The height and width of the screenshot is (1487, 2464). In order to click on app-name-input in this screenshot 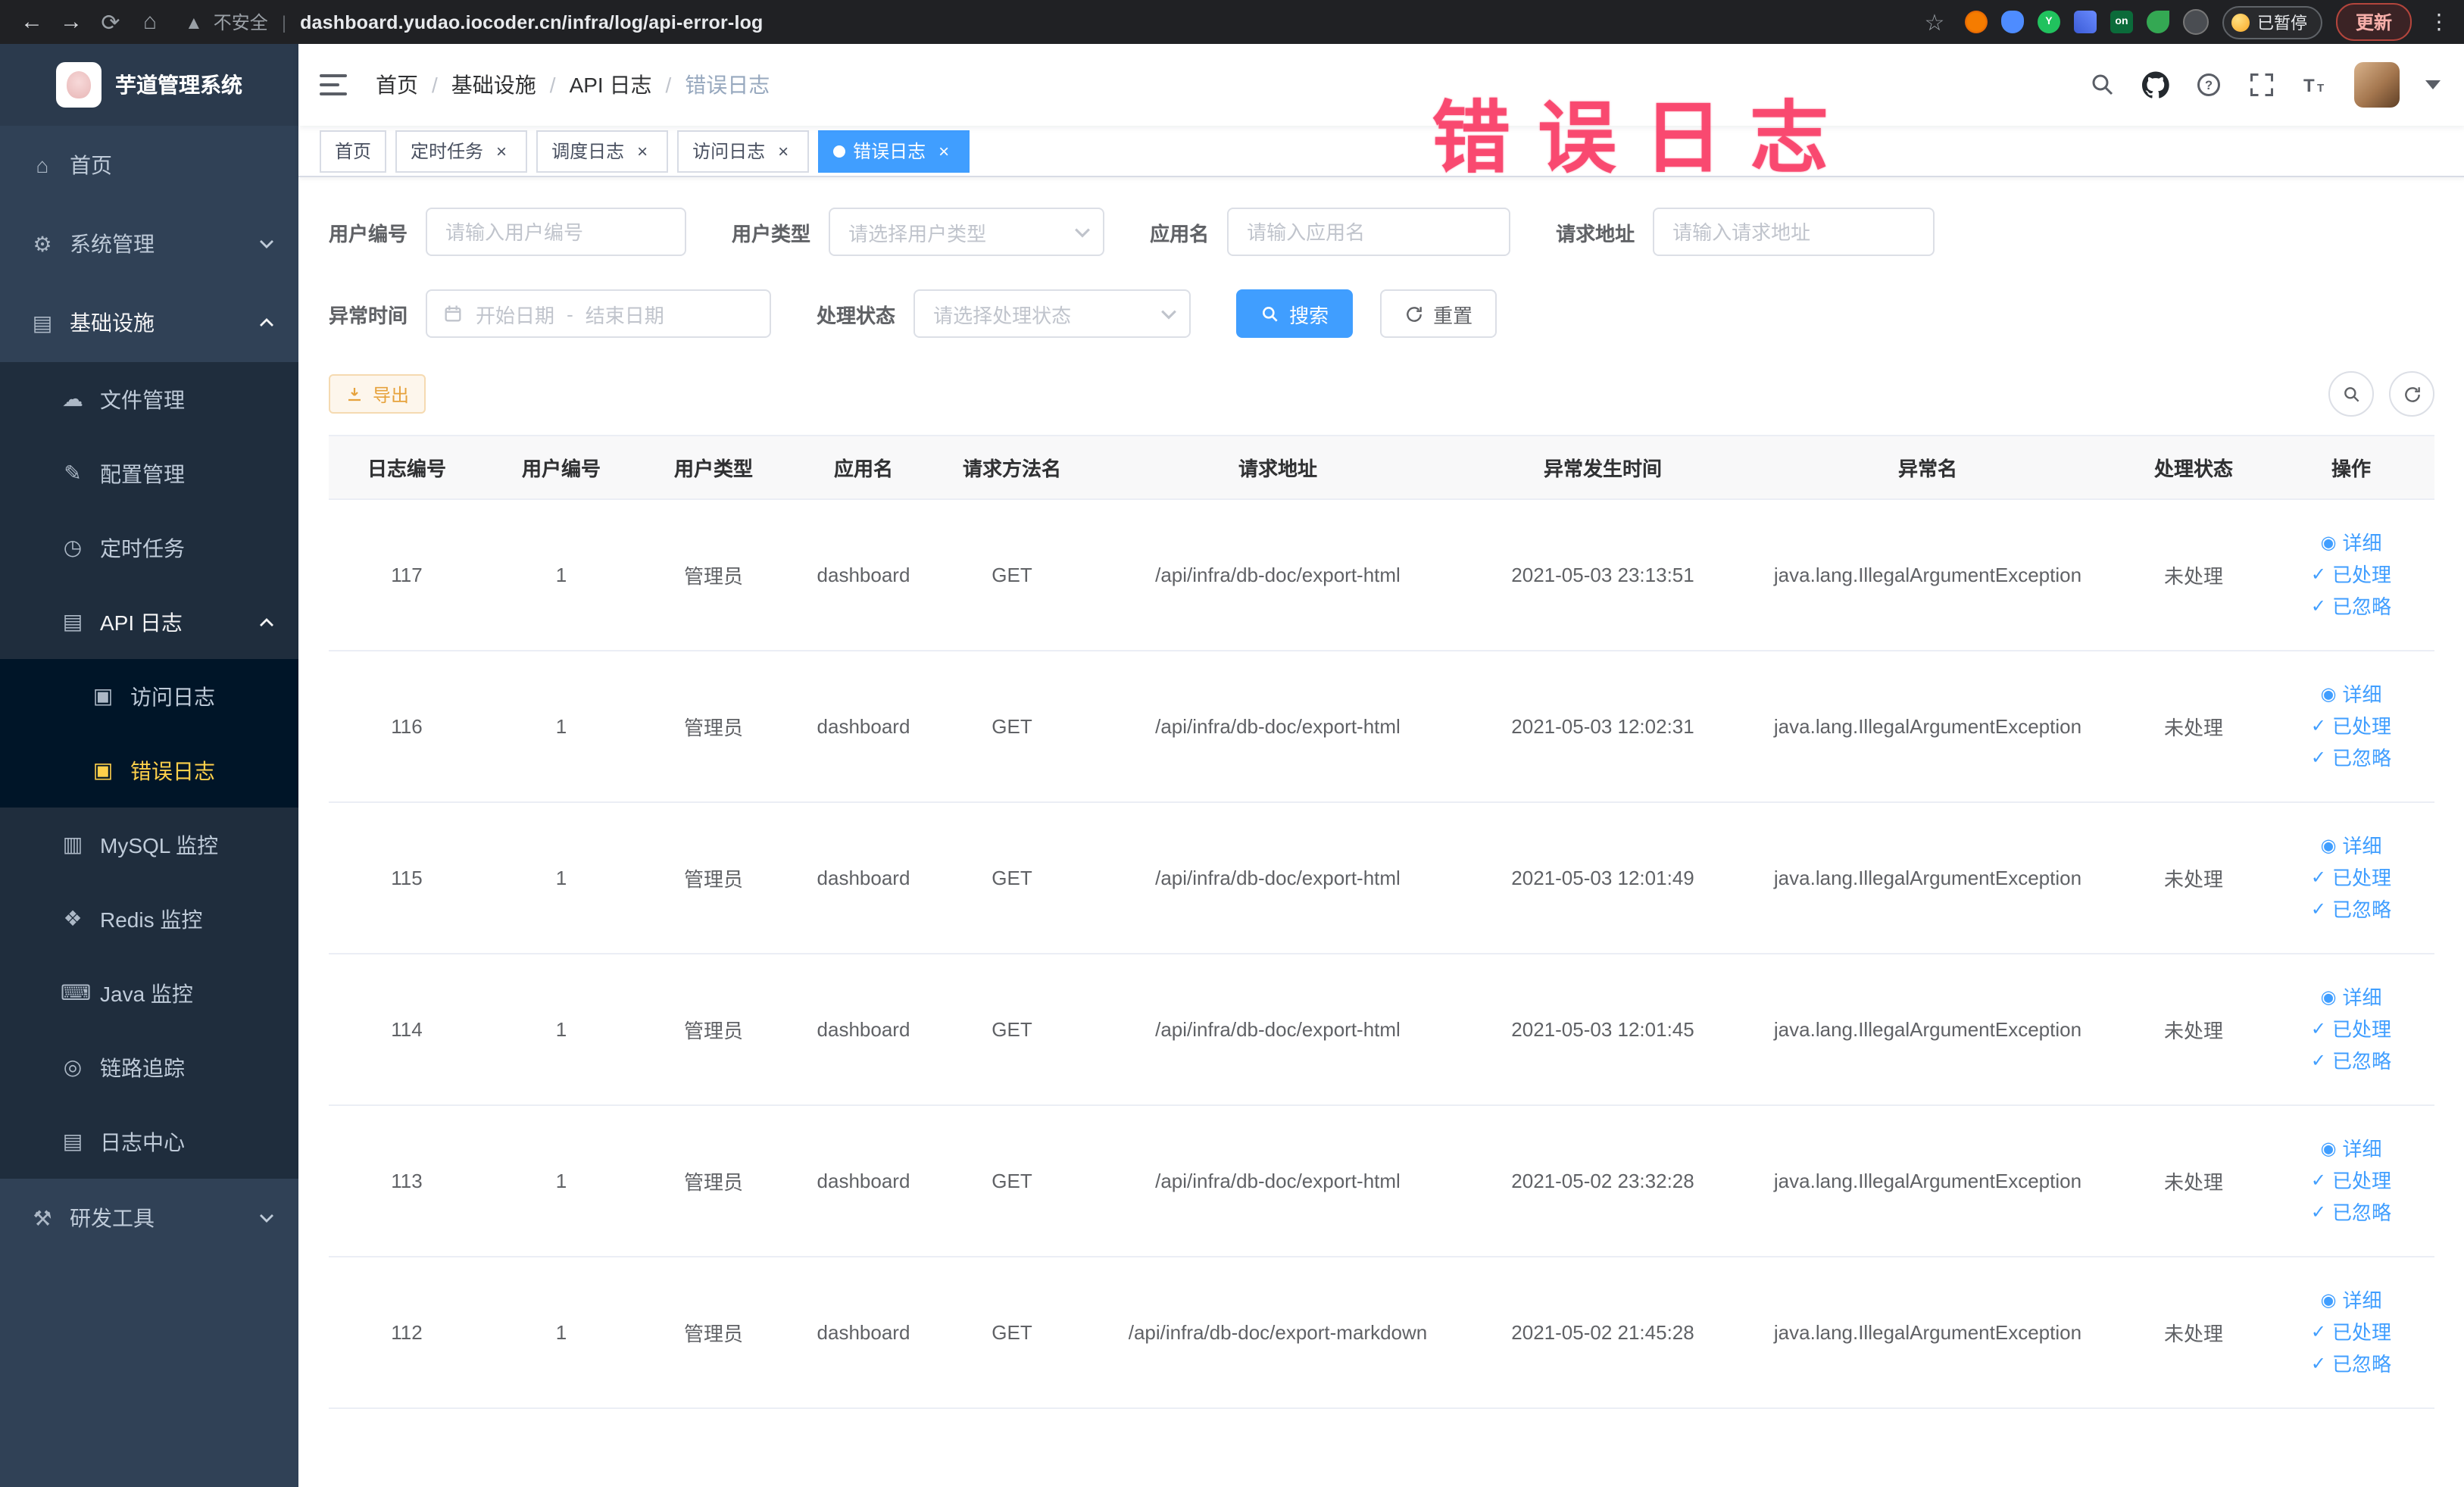, I will do `click(1369, 232)`.